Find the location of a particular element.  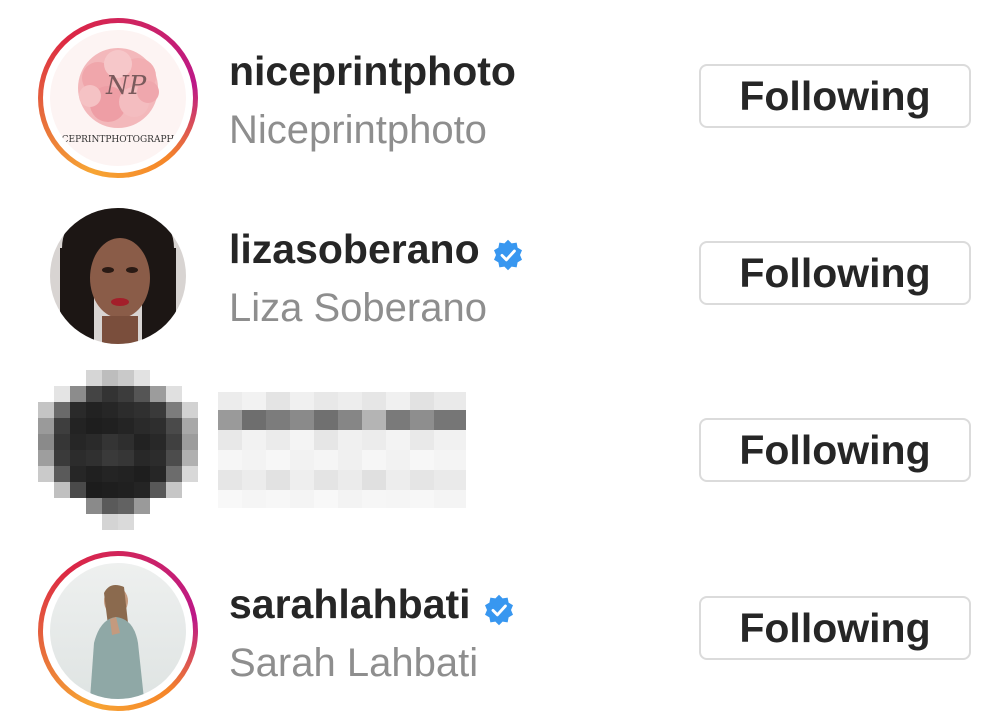

avatar-logo-text: CEPRINTPHOTOGRAPH is located at coordinates (118, 140).